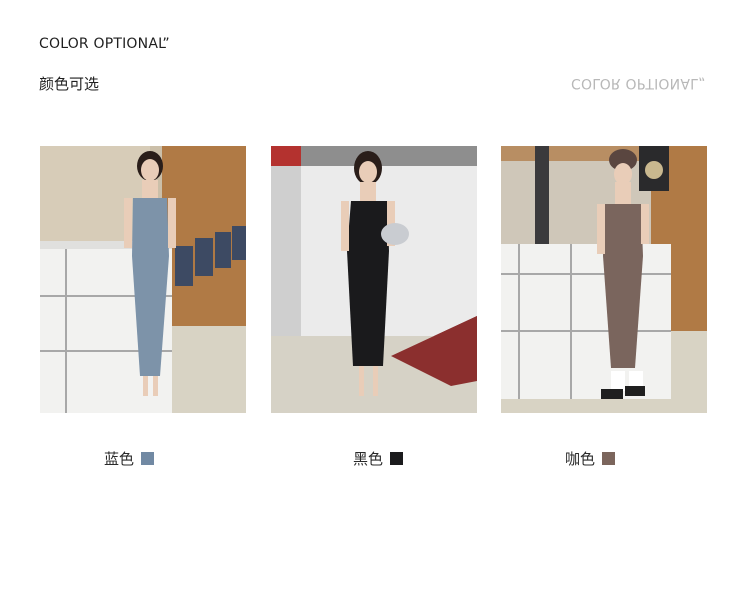  I want to click on color-option-black: 黑色, so click(378, 458).